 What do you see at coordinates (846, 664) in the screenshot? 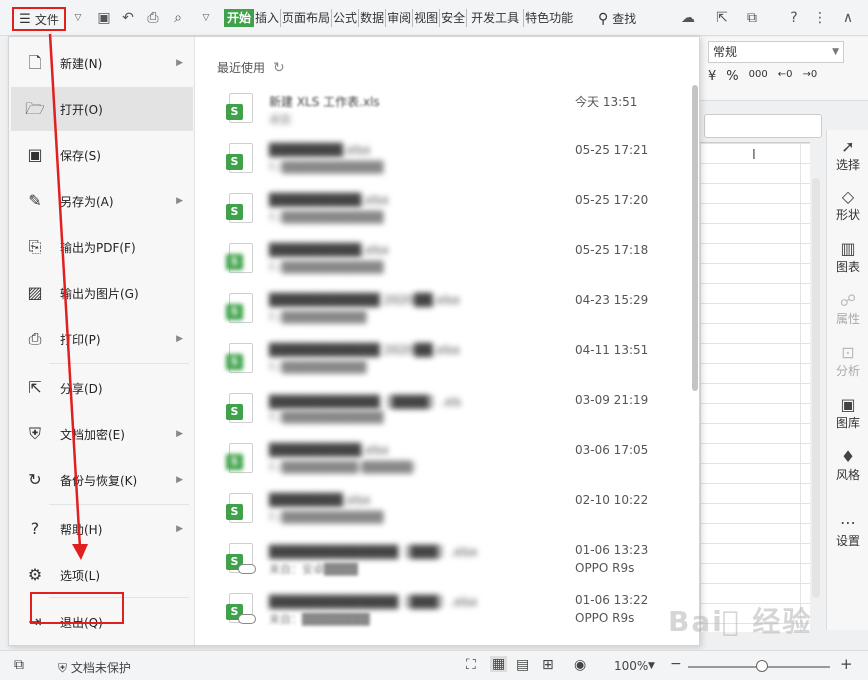
I see `zoom-in-icon: +` at bounding box center [846, 664].